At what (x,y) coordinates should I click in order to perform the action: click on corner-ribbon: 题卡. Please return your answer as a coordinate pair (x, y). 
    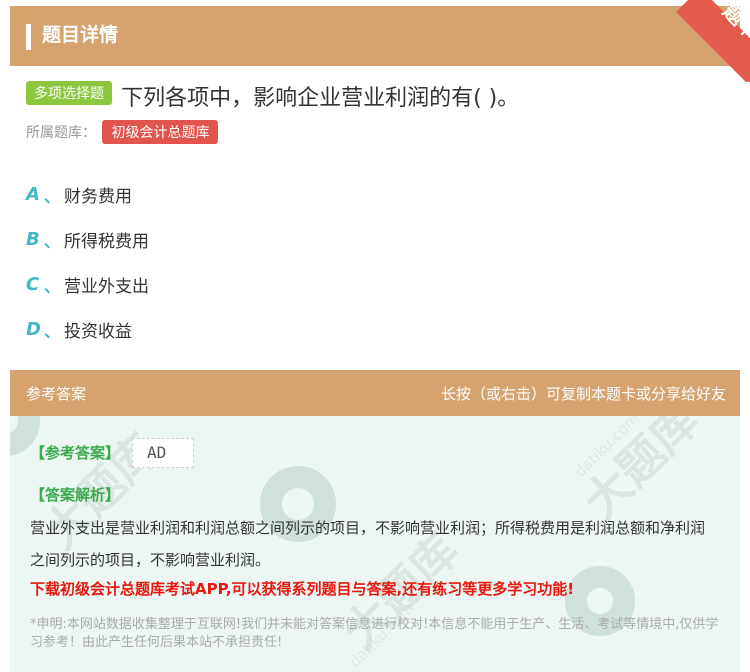
    Looking at the image, I should click on (705, 41).